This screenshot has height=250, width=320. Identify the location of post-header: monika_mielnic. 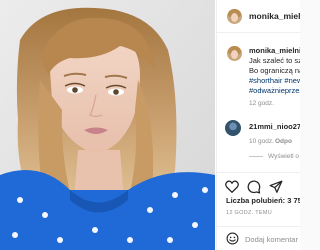
(258, 16).